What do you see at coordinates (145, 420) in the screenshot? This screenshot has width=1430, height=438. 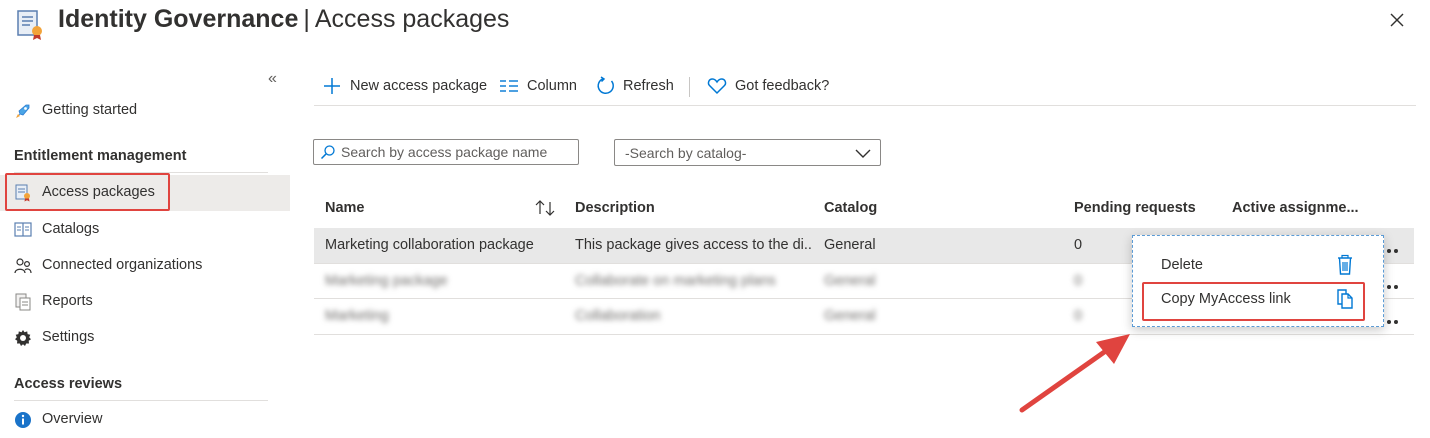 I see `sidebar-item-overview: Overview` at bounding box center [145, 420].